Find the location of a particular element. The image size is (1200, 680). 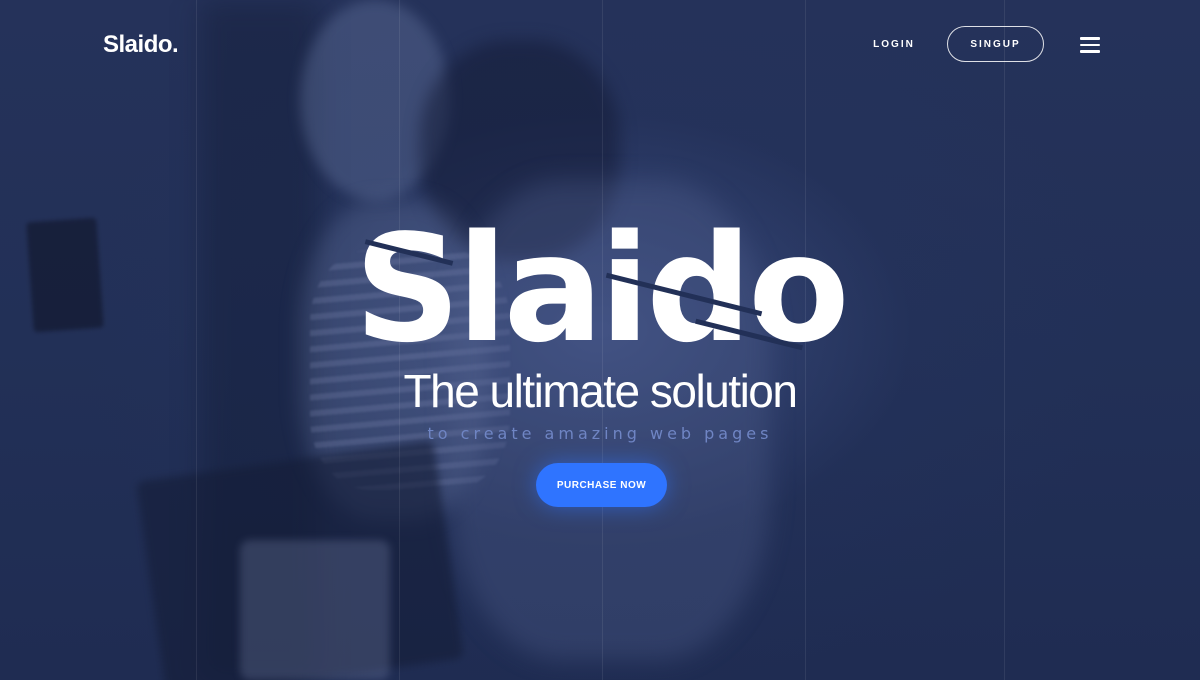

hero-title-text: Slaido is located at coordinates (602, 289).